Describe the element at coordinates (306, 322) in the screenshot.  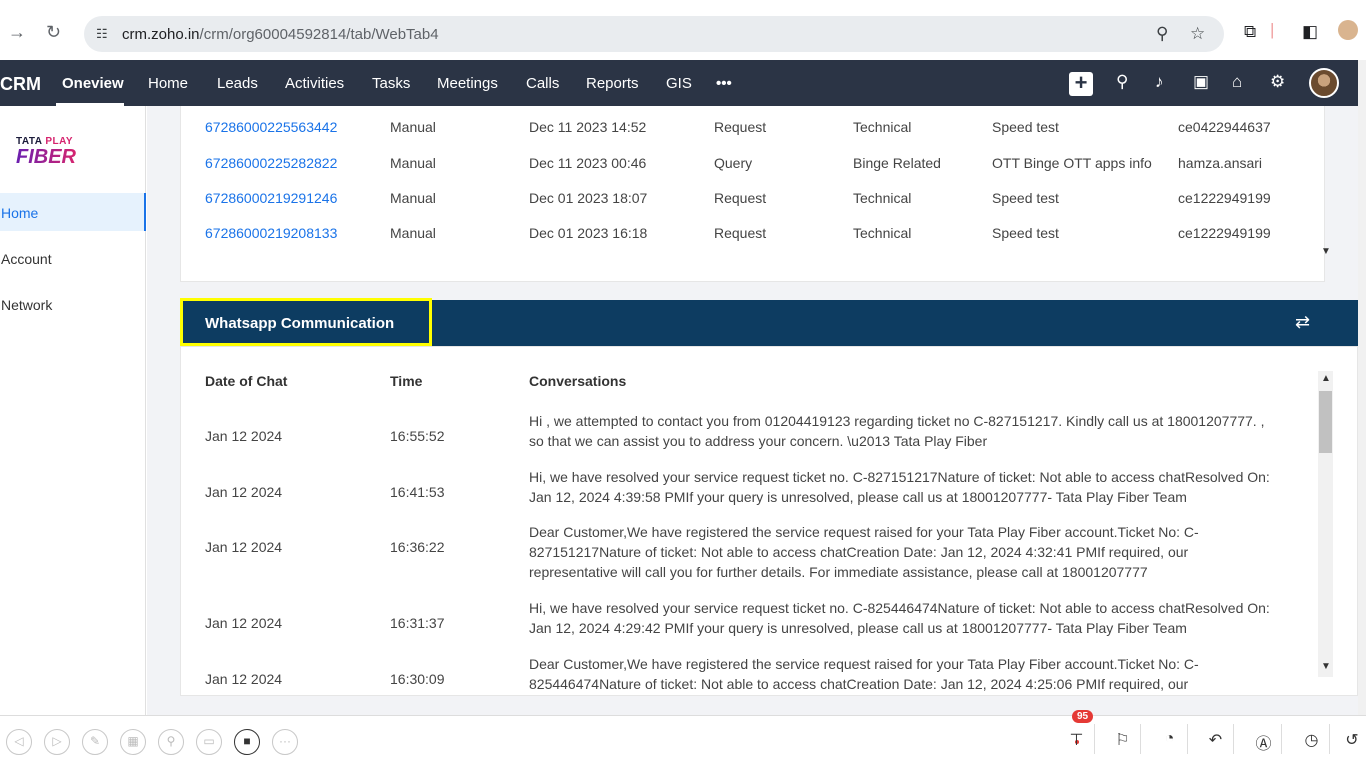
I see `section-title: Whatsapp Communication` at that location.